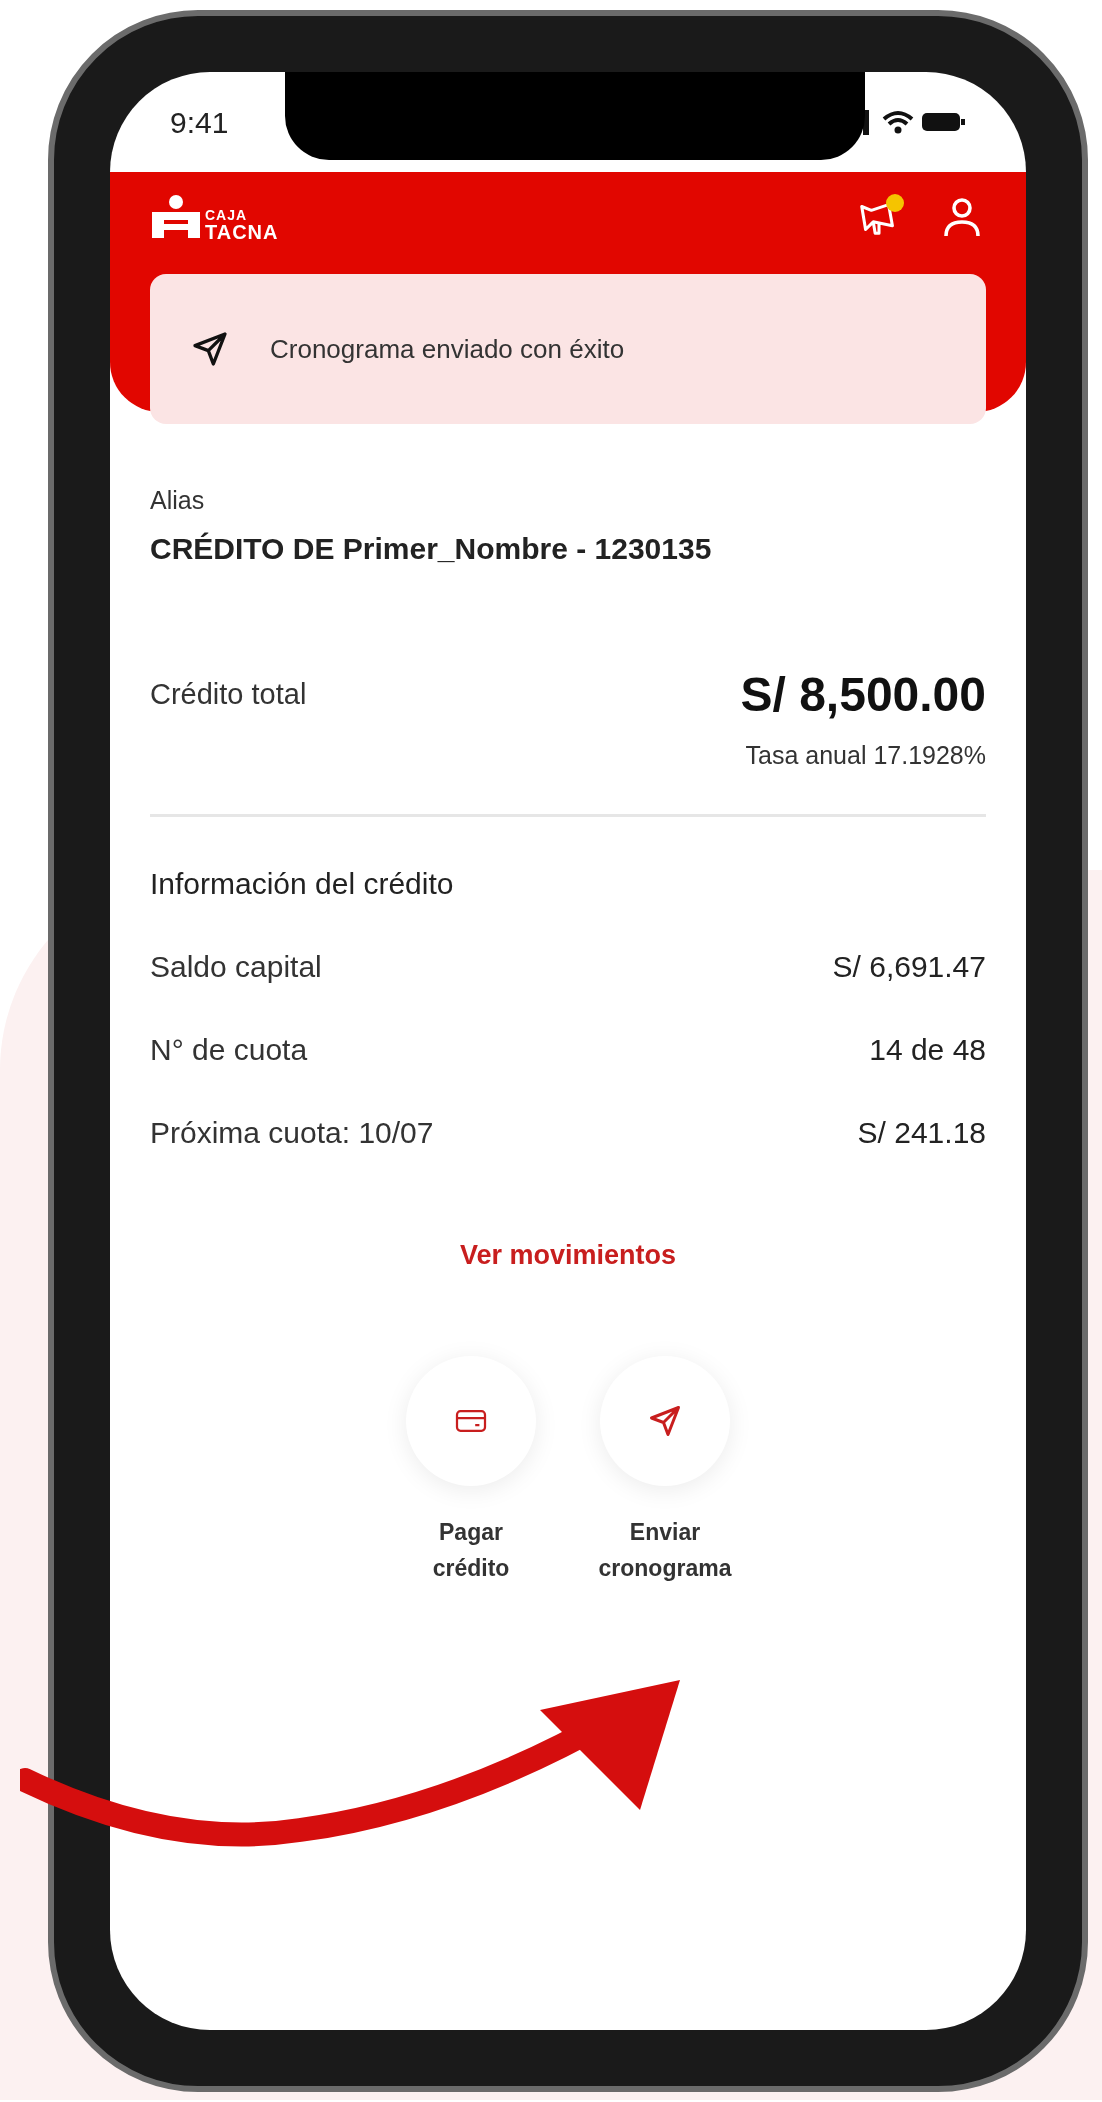 This screenshot has width=1102, height=2102. I want to click on logo-text: CAJA, so click(227, 215).